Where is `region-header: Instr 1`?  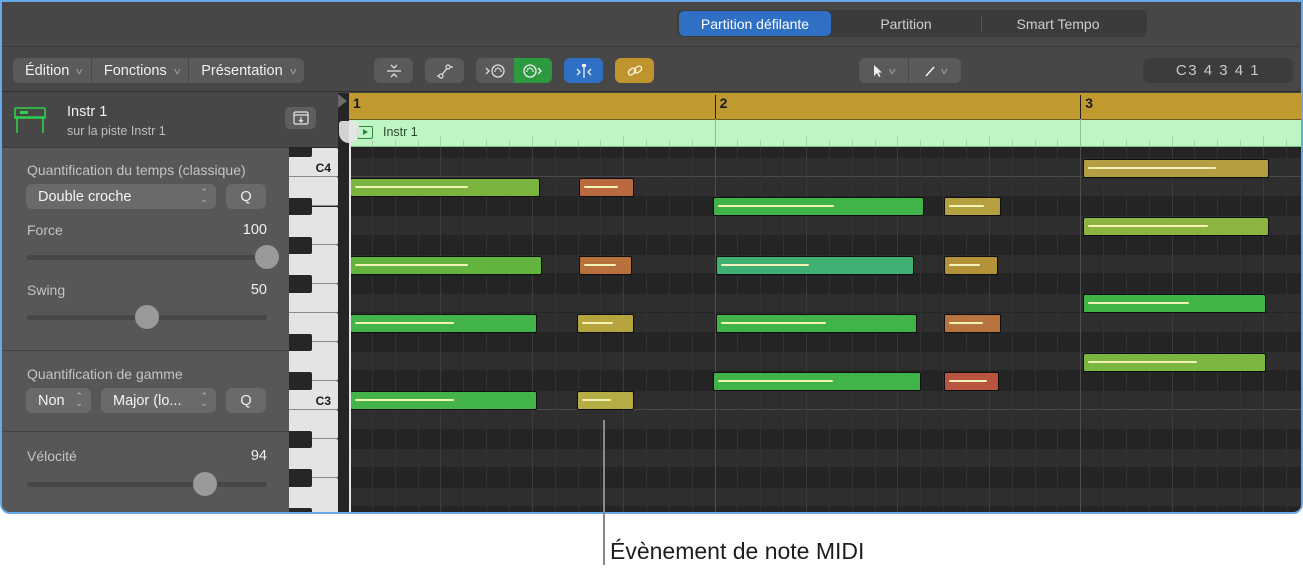
region-header: Instr 1 is located at coordinates (825, 133).